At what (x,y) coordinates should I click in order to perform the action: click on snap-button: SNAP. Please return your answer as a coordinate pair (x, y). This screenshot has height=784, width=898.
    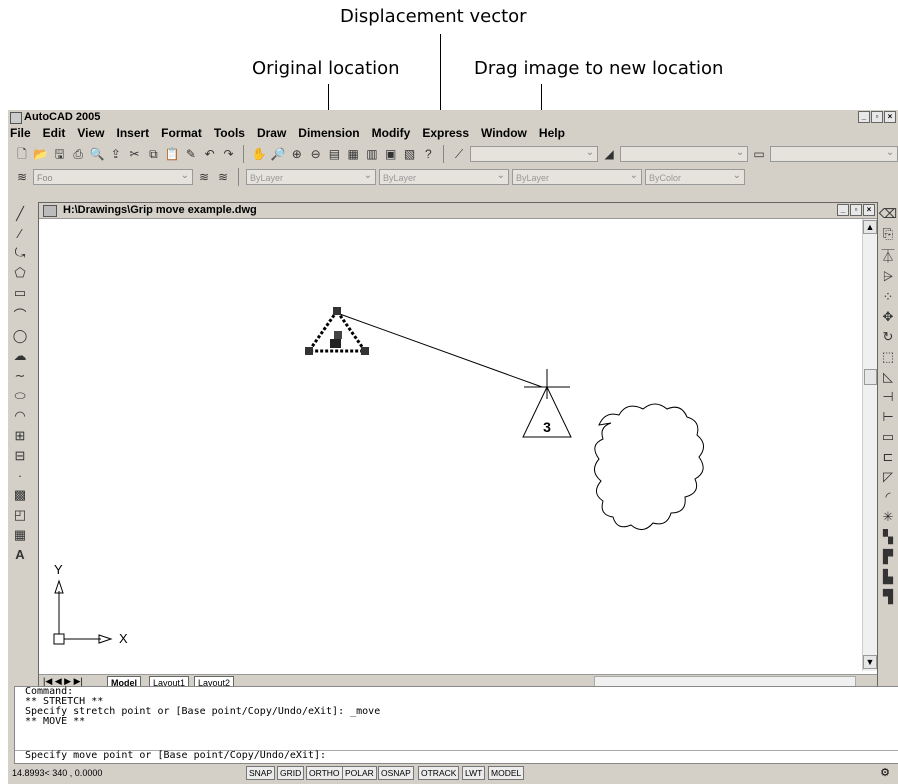
    Looking at the image, I should click on (261, 773).